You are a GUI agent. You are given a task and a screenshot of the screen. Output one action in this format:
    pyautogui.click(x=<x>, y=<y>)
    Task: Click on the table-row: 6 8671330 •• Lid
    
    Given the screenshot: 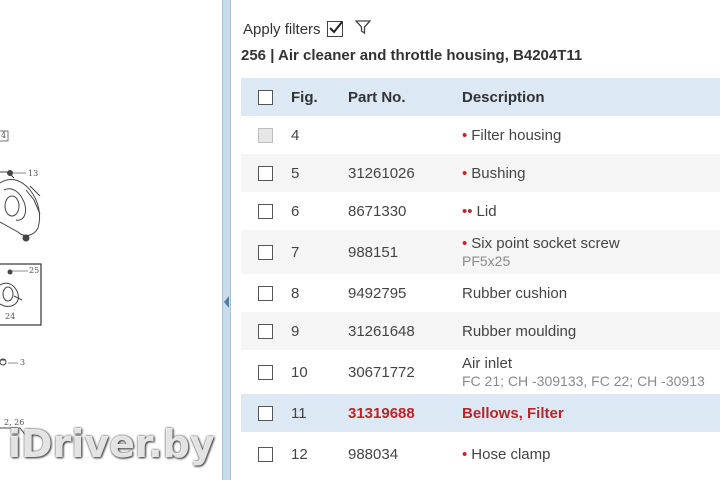 What is the action you would take?
    pyautogui.click(x=480, y=211)
    